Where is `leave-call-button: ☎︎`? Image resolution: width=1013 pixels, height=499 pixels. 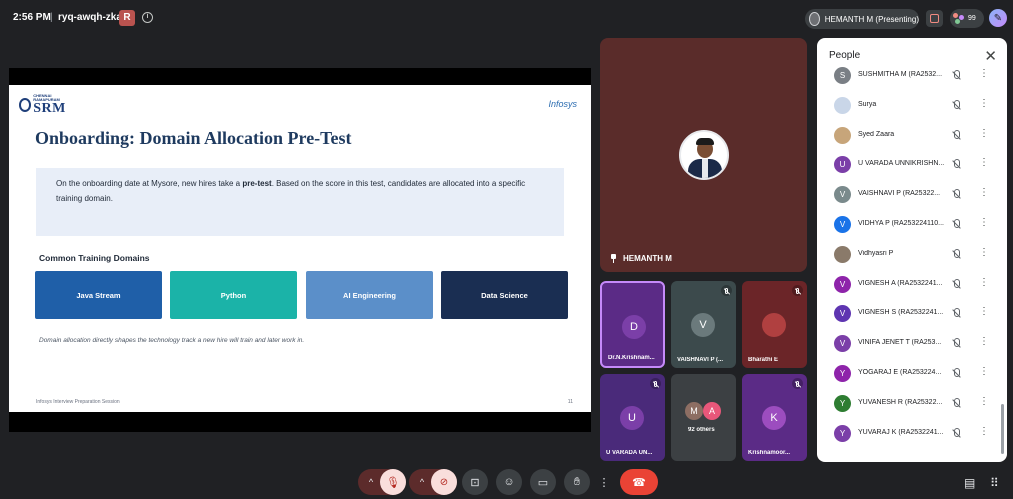 leave-call-button: ☎︎ is located at coordinates (639, 482).